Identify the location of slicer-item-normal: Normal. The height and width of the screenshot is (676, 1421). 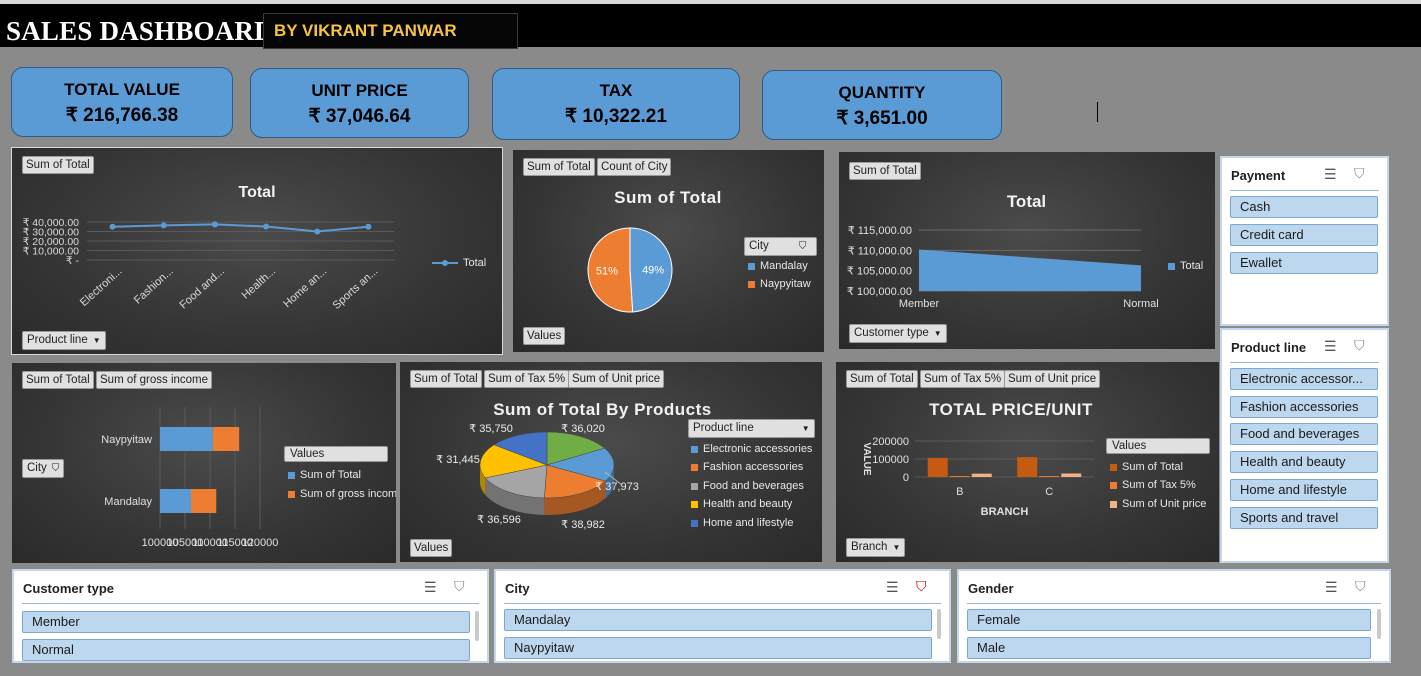
(246, 650).